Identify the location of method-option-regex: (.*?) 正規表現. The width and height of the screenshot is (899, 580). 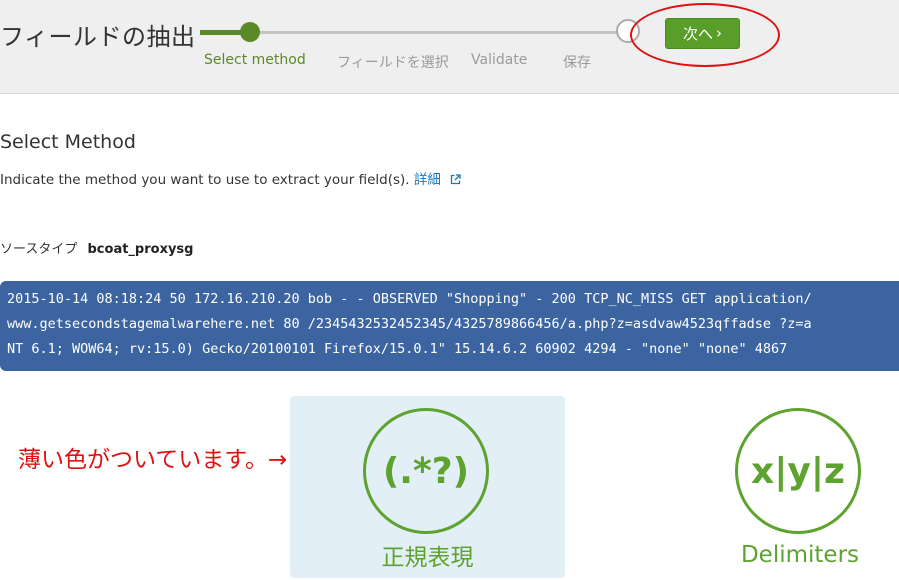
(427, 487).